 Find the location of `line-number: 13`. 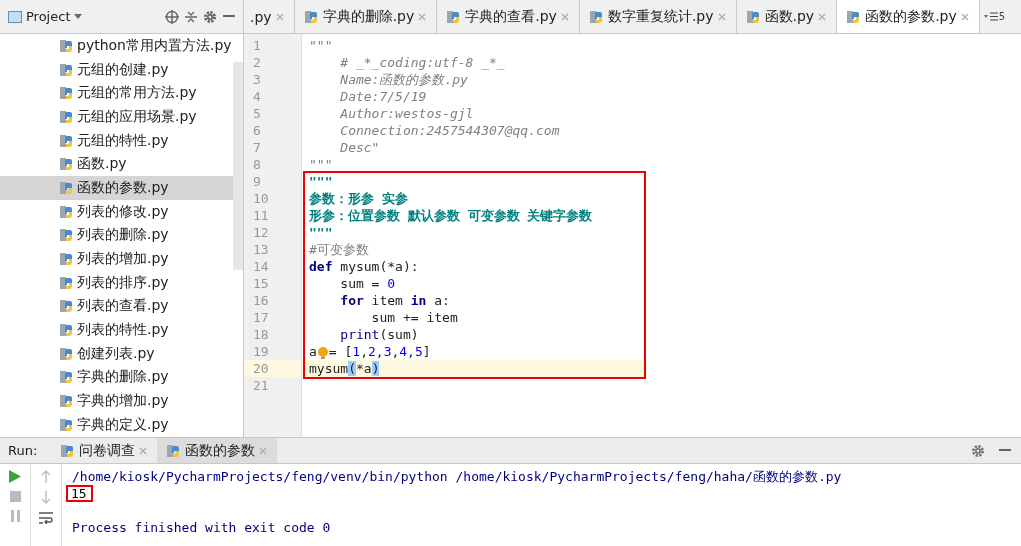

line-number: 13 is located at coordinates (261, 249).